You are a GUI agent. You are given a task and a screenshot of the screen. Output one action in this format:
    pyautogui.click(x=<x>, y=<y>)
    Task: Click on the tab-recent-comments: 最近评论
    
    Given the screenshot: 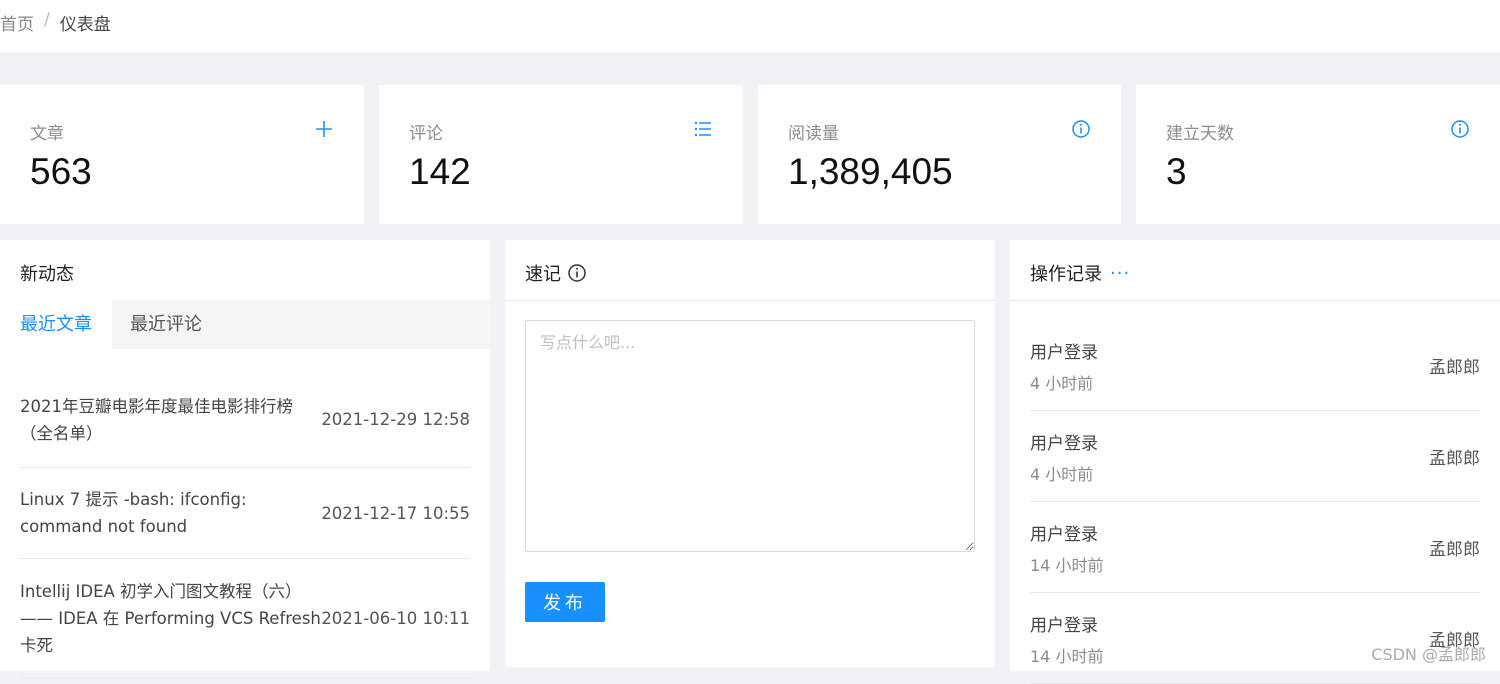 What is the action you would take?
    pyautogui.click(x=166, y=324)
    